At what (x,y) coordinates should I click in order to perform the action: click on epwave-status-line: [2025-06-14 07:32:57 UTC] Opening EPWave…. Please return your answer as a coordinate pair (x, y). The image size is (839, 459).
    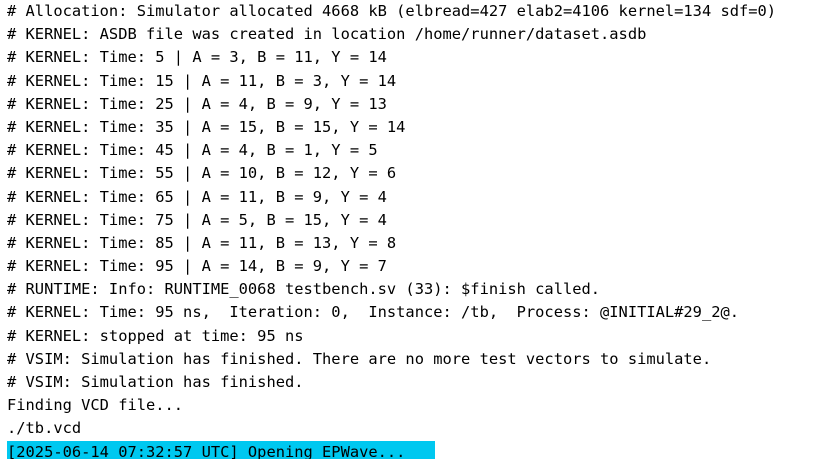
    Looking at the image, I should click on (221, 449).